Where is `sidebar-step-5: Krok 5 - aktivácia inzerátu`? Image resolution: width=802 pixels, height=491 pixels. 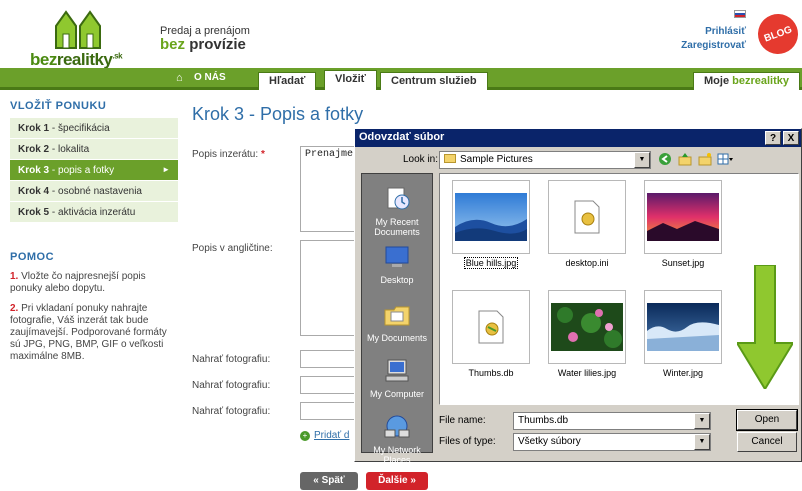 sidebar-step-5: Krok 5 - aktivácia inzerátu is located at coordinates (94, 212).